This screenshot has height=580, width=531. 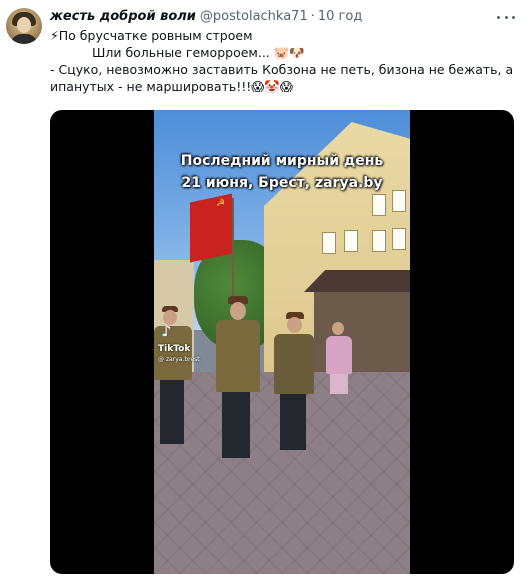 What do you see at coordinates (167, 331) in the screenshot?
I see `tiktok-logo-icon: ♪` at bounding box center [167, 331].